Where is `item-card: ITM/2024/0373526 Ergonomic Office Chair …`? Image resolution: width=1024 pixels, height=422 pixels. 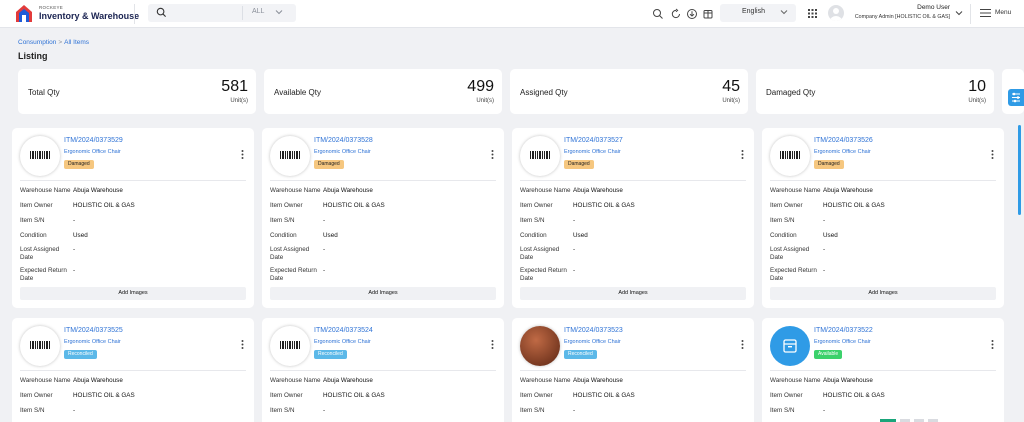 item-card: ITM/2024/0373526 Ergonomic Office Chair … is located at coordinates (883, 218).